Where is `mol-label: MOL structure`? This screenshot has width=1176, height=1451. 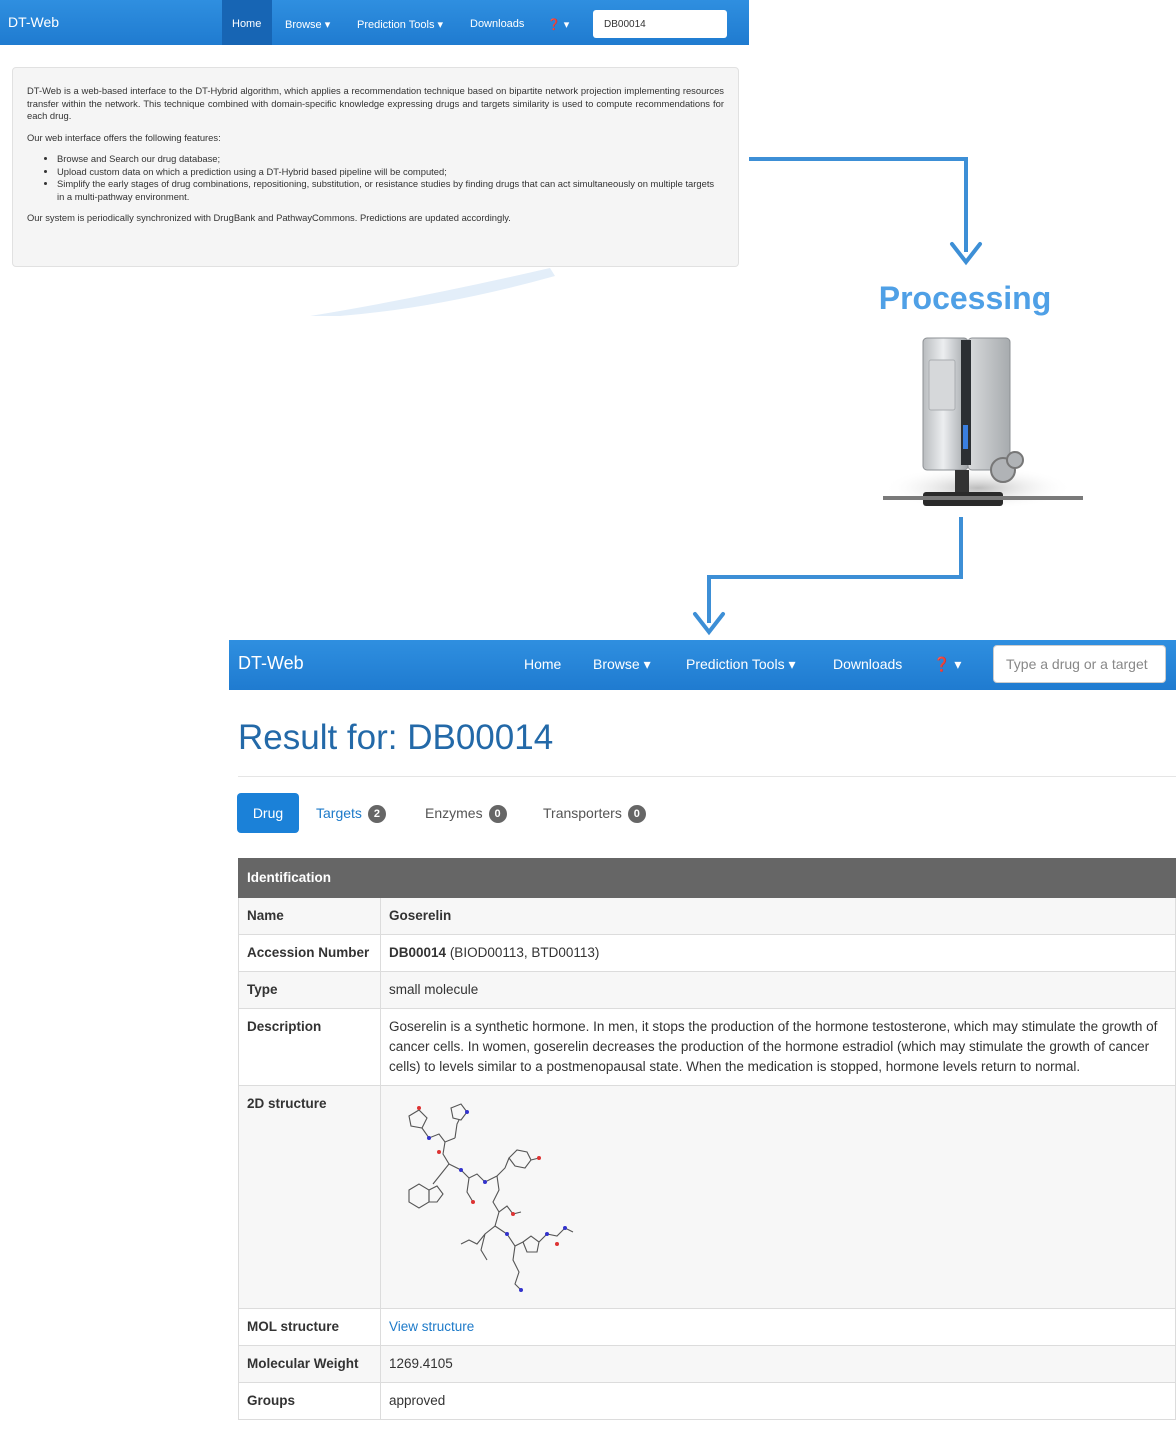 mol-label: MOL structure is located at coordinates (309, 1327).